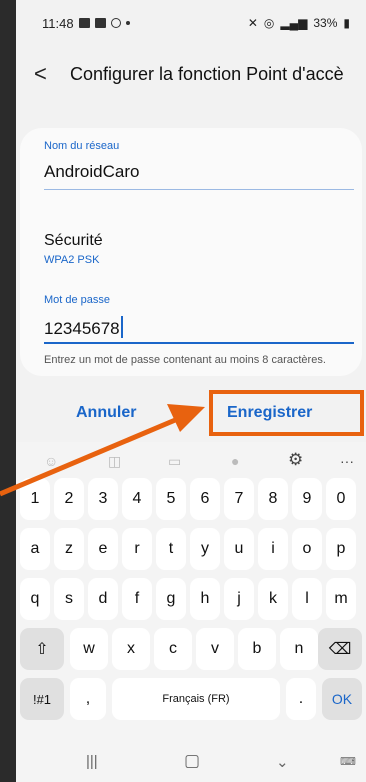 This screenshot has height=782, width=366. I want to click on more-icon: ···, so click(347, 461).